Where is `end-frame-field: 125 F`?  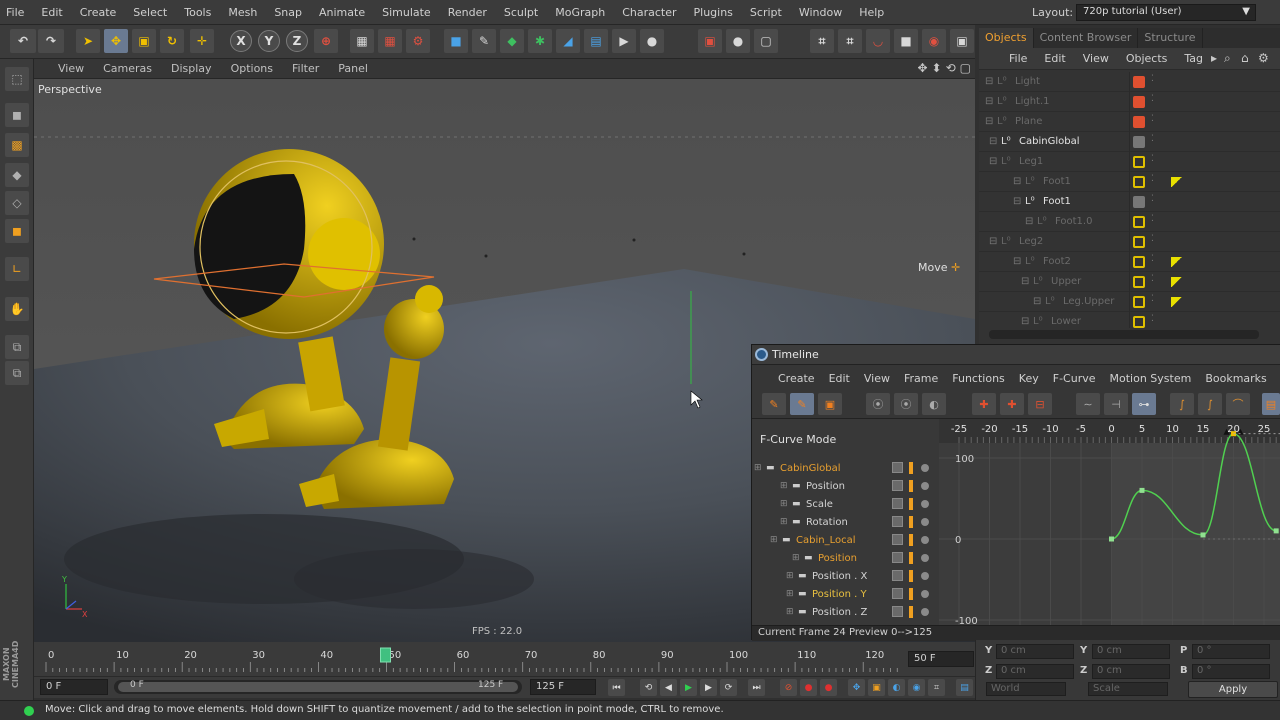
end-frame-field: 125 F is located at coordinates (563, 687).